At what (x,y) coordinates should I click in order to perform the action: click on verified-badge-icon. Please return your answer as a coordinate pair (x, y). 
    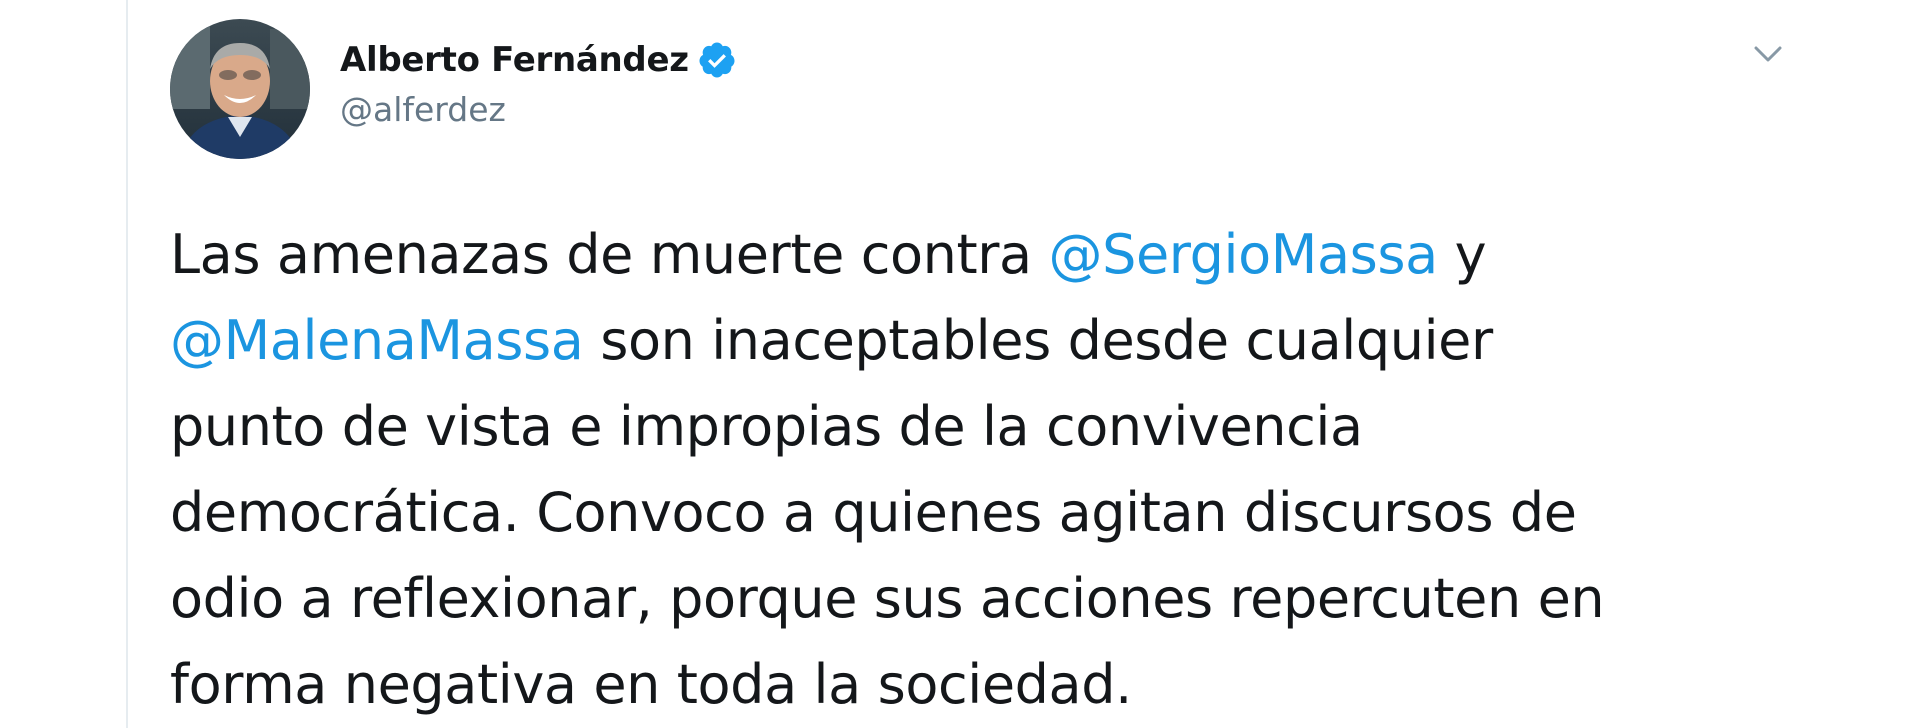
    Looking at the image, I should click on (717, 60).